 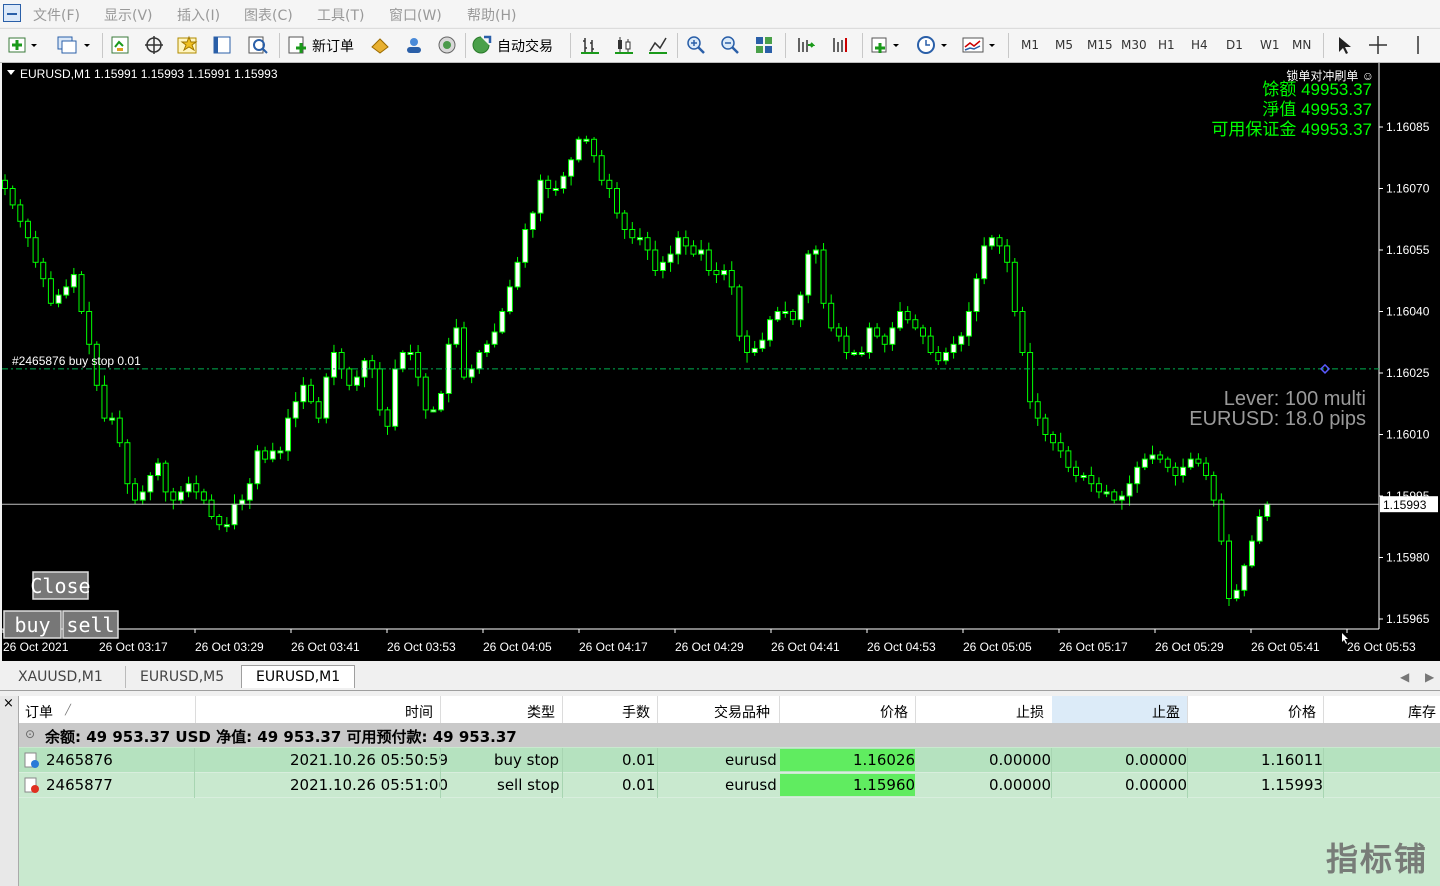 What do you see at coordinates (884, 785) in the screenshot?
I see `order-price: 1.15960` at bounding box center [884, 785].